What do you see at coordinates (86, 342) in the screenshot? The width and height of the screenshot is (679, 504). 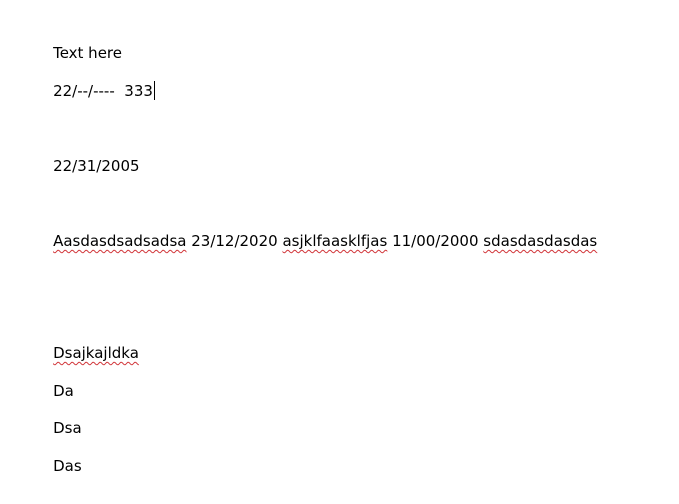 I see `paragraph-dsajkajldka: Dsajkajldka` at bounding box center [86, 342].